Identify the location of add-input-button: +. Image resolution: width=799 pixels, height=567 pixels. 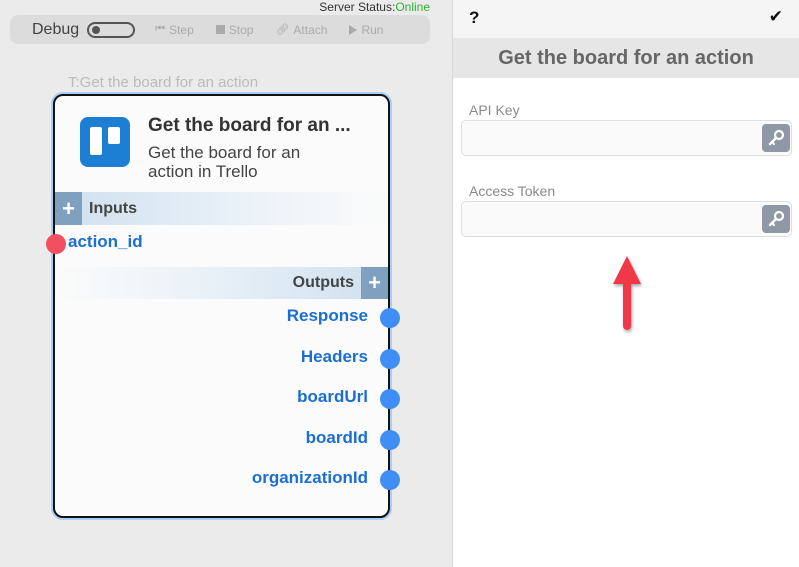
(68, 208).